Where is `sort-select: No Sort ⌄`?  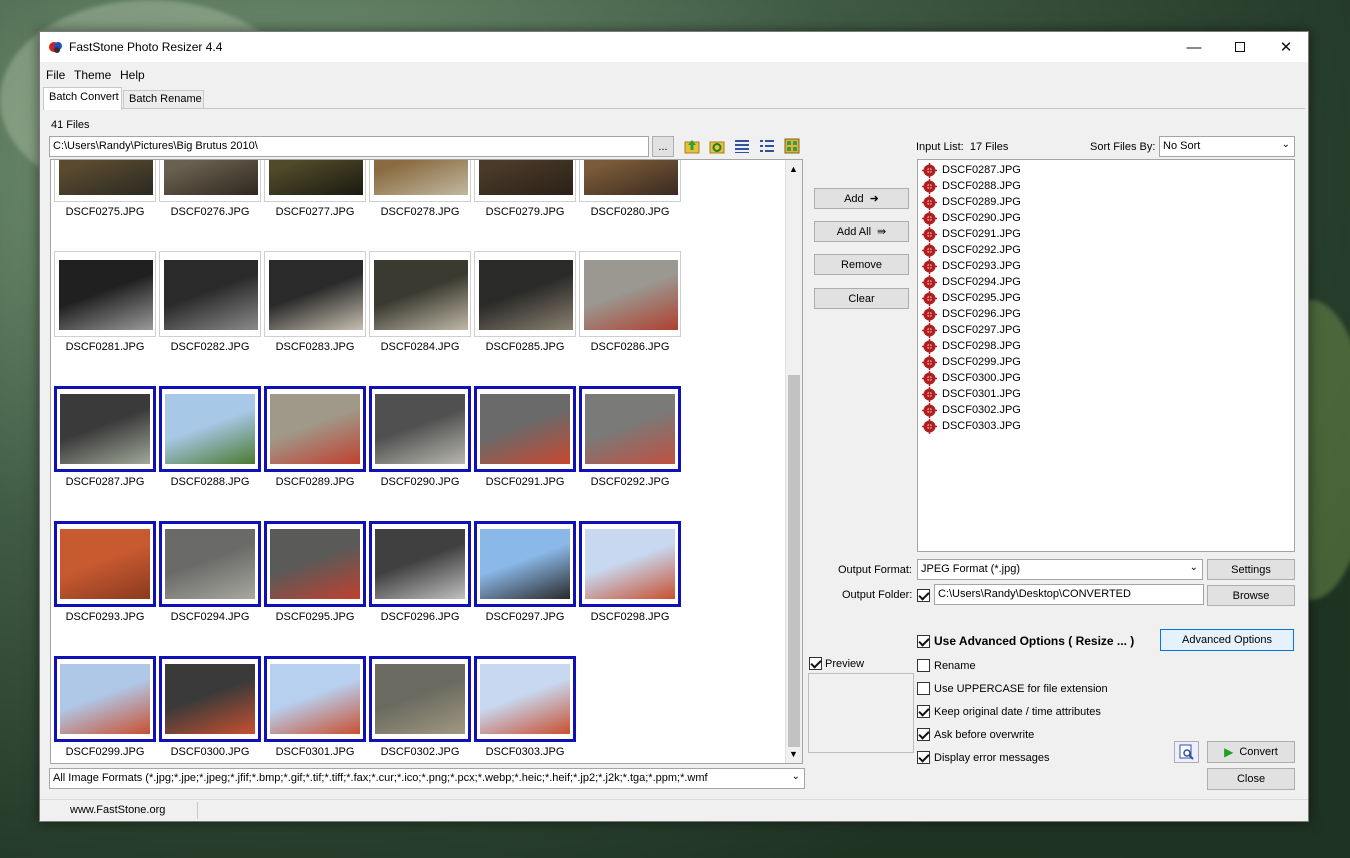
sort-select: No Sort ⌄ is located at coordinates (1227, 146).